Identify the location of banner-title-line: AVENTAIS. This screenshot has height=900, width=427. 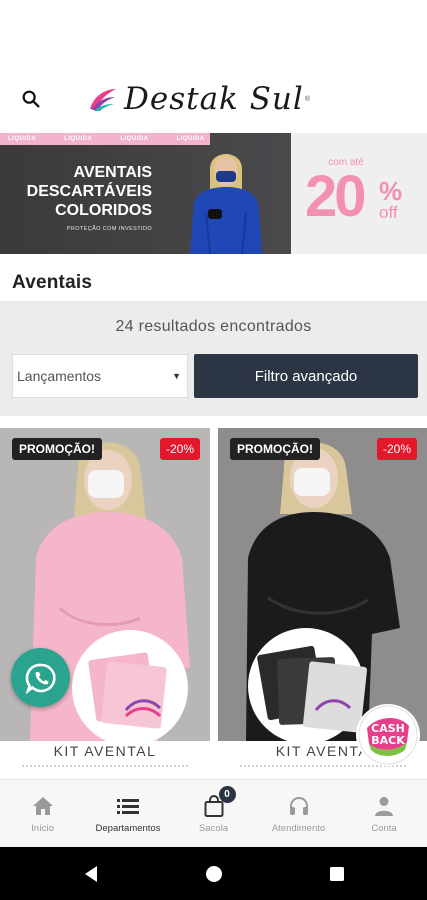
(112, 172).